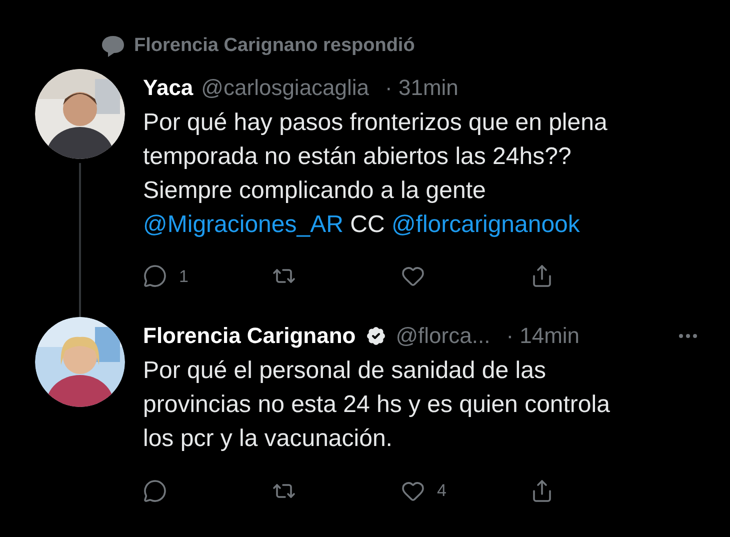 The height and width of the screenshot is (537, 730). Describe the element at coordinates (441, 491) in the screenshot. I see `count: 4` at that location.